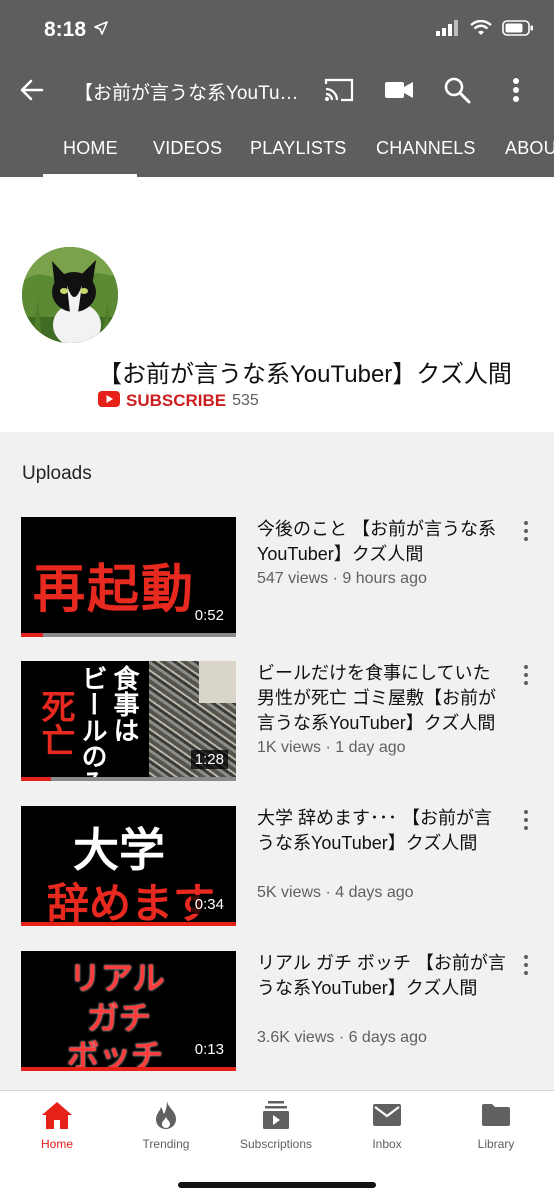 Image resolution: width=554 pixels, height=1200 pixels. What do you see at coordinates (217, 682) in the screenshot?
I see `wall-photo` at bounding box center [217, 682].